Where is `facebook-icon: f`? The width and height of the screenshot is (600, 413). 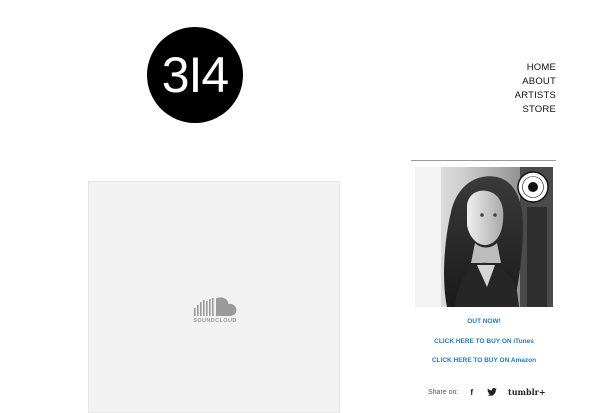
facebook-icon: f is located at coordinates (471, 392).